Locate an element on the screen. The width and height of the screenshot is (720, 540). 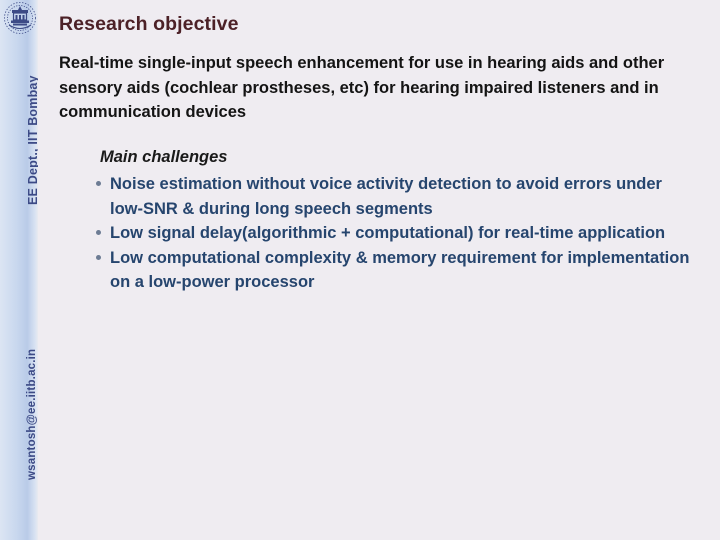
sidebar-email-label: wsantosh@ee.iitb.ac.in is located at coordinates (32, 414).